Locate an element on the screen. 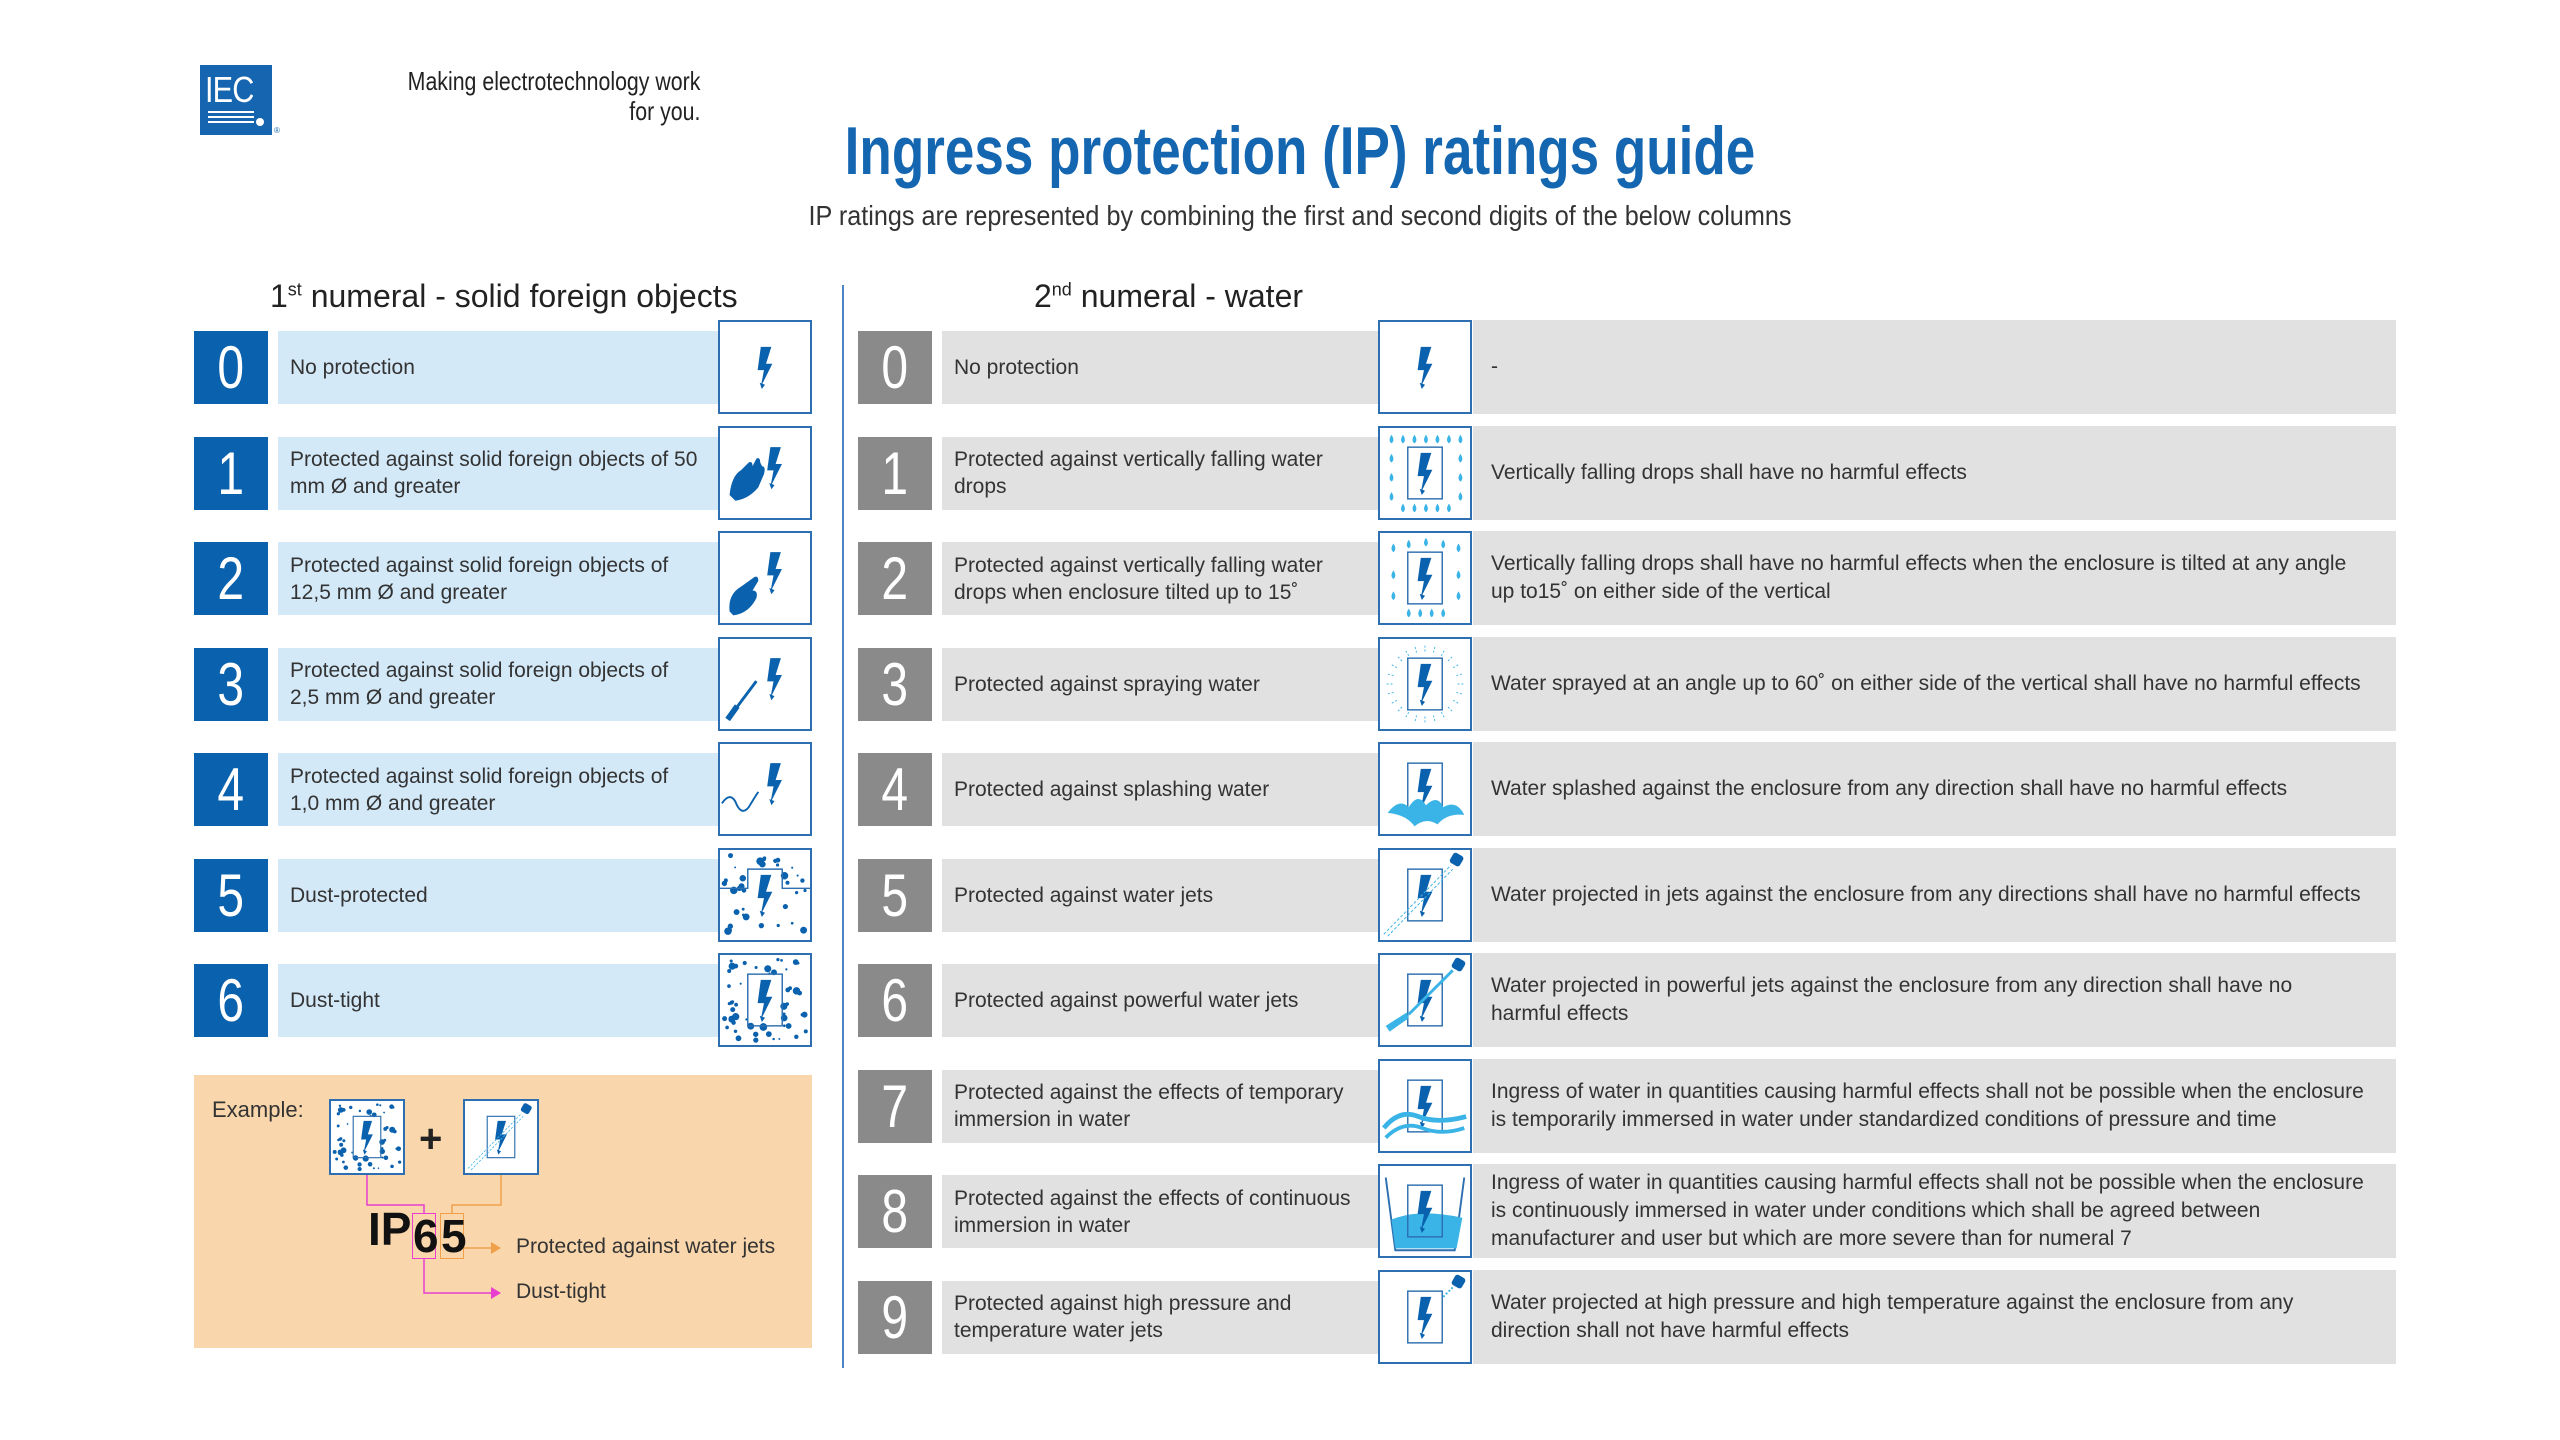 The width and height of the screenshot is (2560, 1440). dust-tight-icon is located at coordinates (765, 1000).